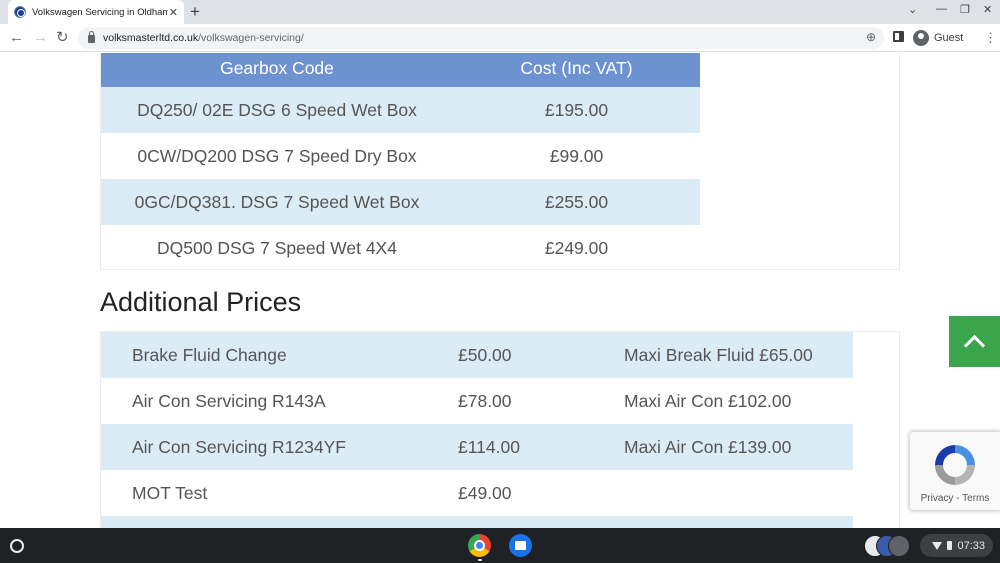 This screenshot has width=1000, height=563. What do you see at coordinates (898, 36) in the screenshot?
I see `side-panel-icon` at bounding box center [898, 36].